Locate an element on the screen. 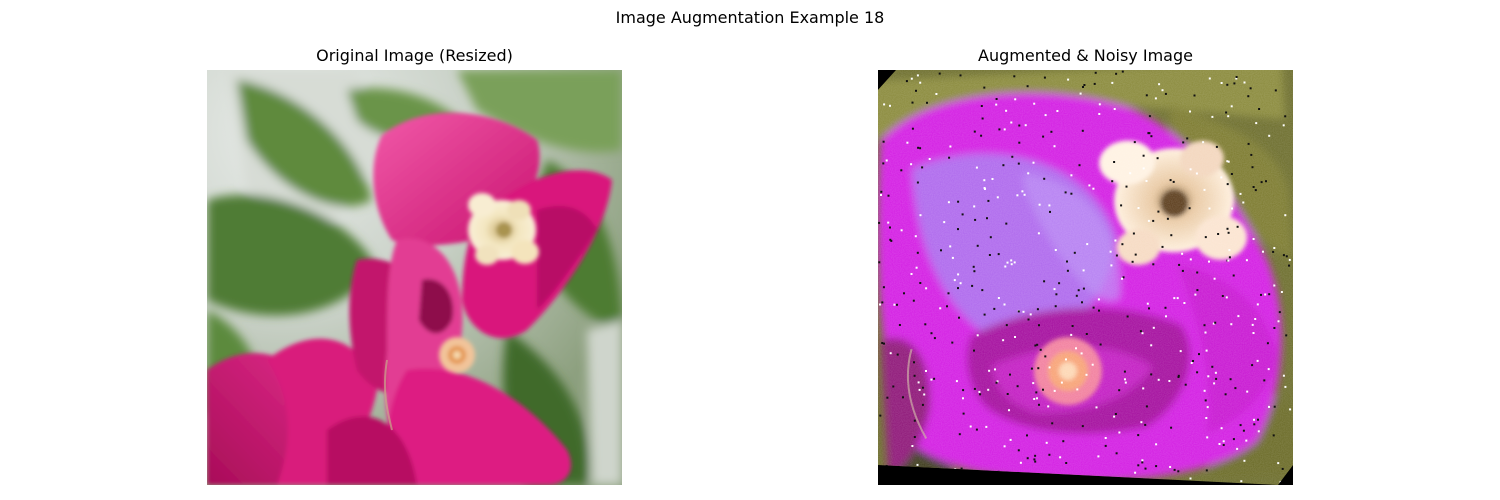  lower-floret is located at coordinates (457, 355).